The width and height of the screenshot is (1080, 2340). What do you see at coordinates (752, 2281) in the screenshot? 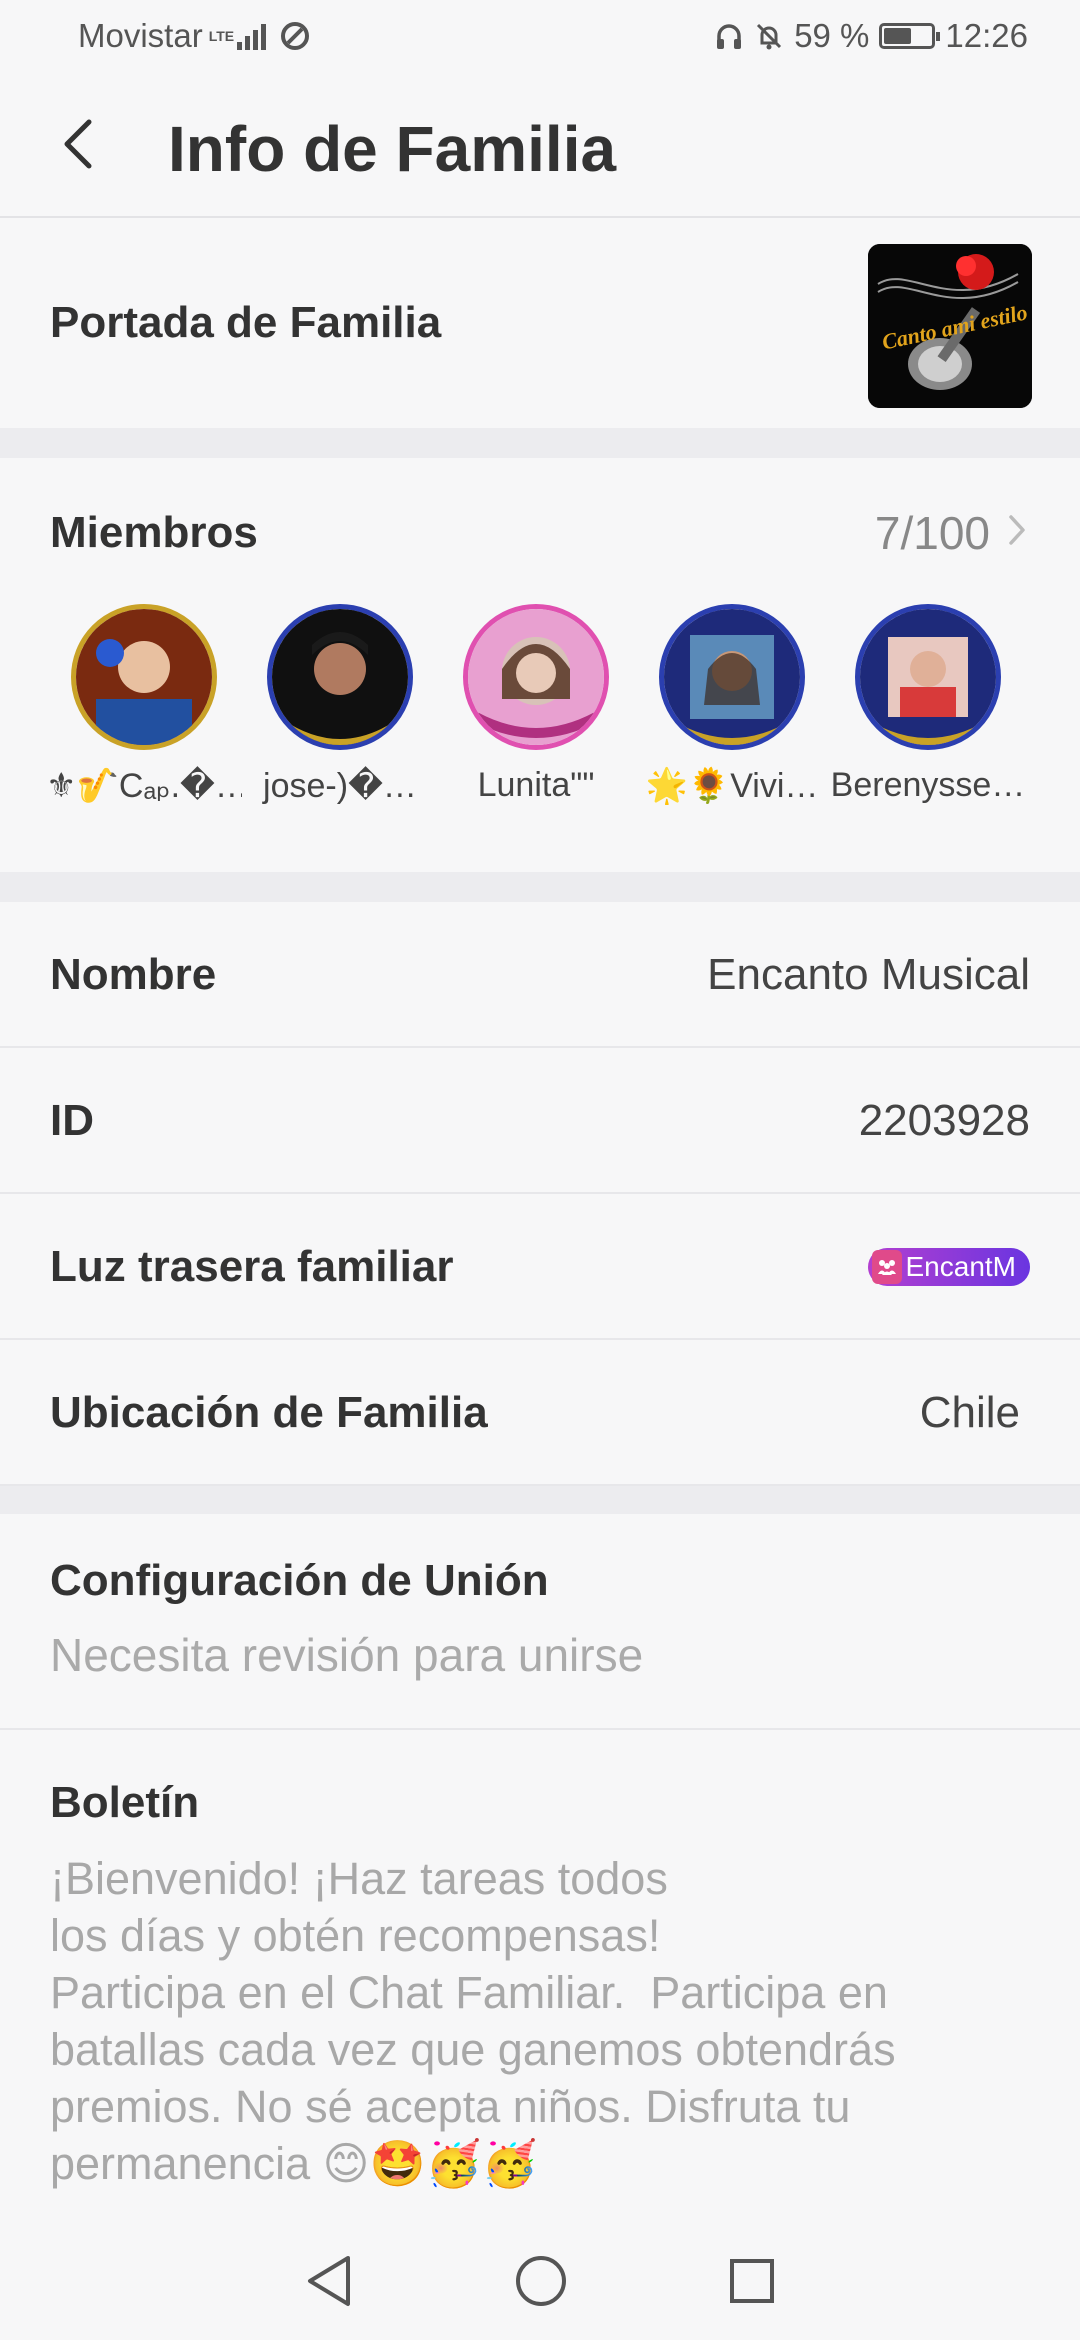
I see `nav-recents-icon` at bounding box center [752, 2281].